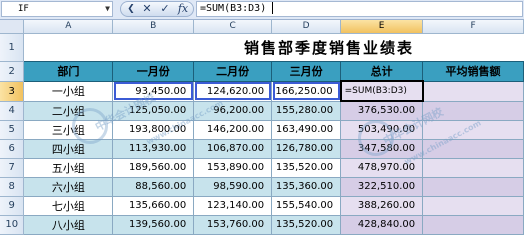 The height and width of the screenshot is (240, 524). Describe the element at coordinates (153, 148) in the screenshot. I see `jan-cell: 113,930.00` at that location.